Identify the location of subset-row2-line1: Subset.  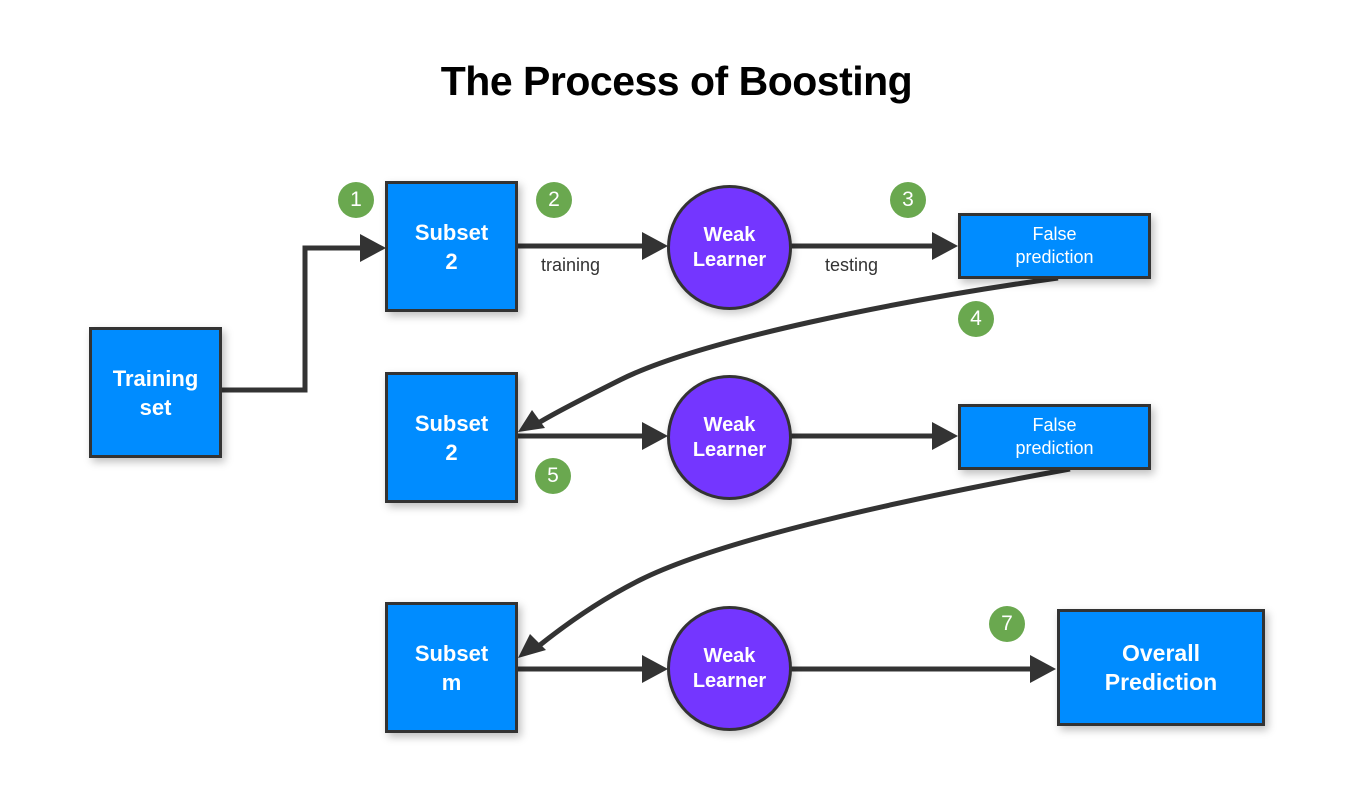
(451, 423).